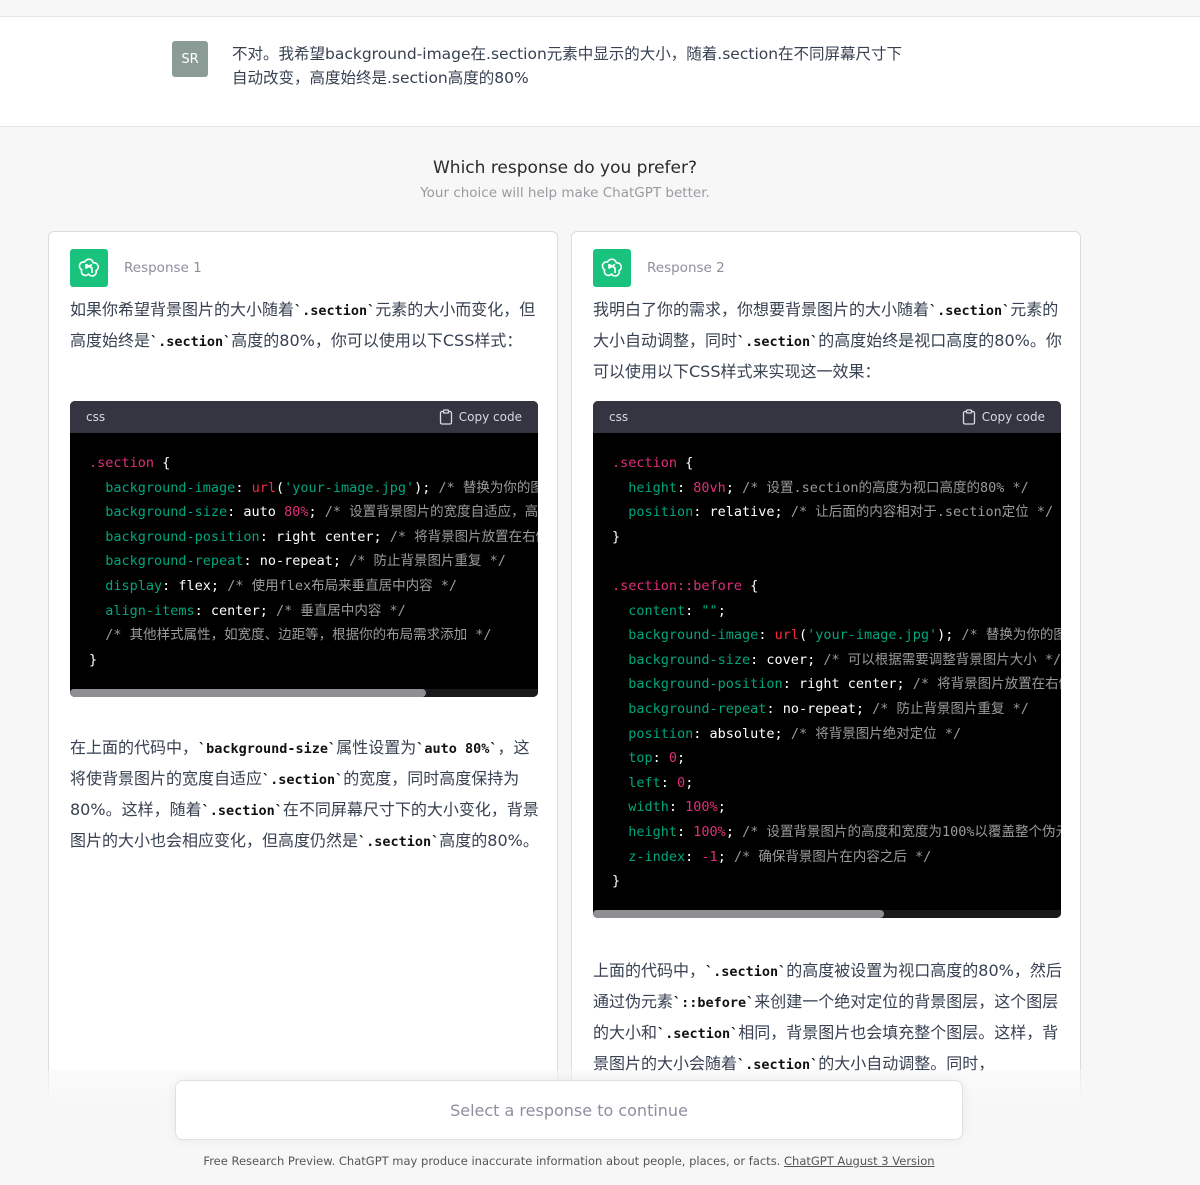 The height and width of the screenshot is (1185, 1200). I want to click on code-line: content: "";, so click(669, 610).